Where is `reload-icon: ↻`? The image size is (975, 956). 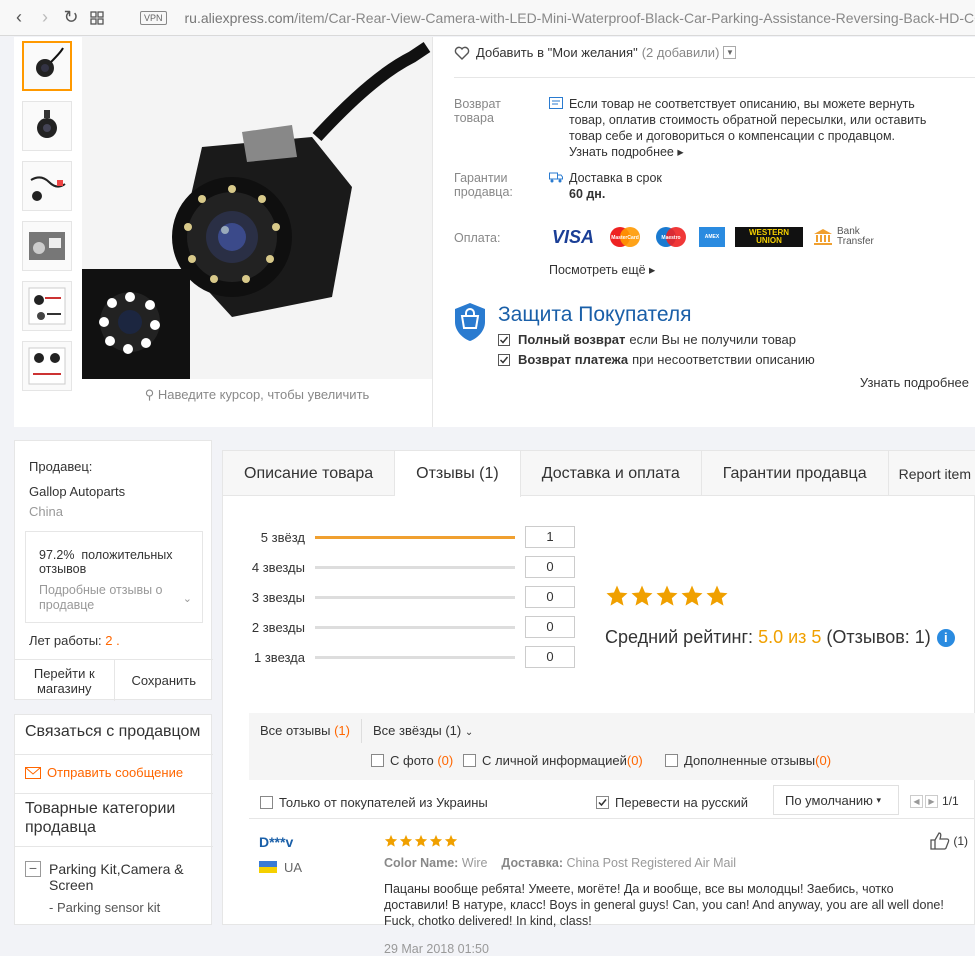
reload-icon: ↻ is located at coordinates (71, 18).